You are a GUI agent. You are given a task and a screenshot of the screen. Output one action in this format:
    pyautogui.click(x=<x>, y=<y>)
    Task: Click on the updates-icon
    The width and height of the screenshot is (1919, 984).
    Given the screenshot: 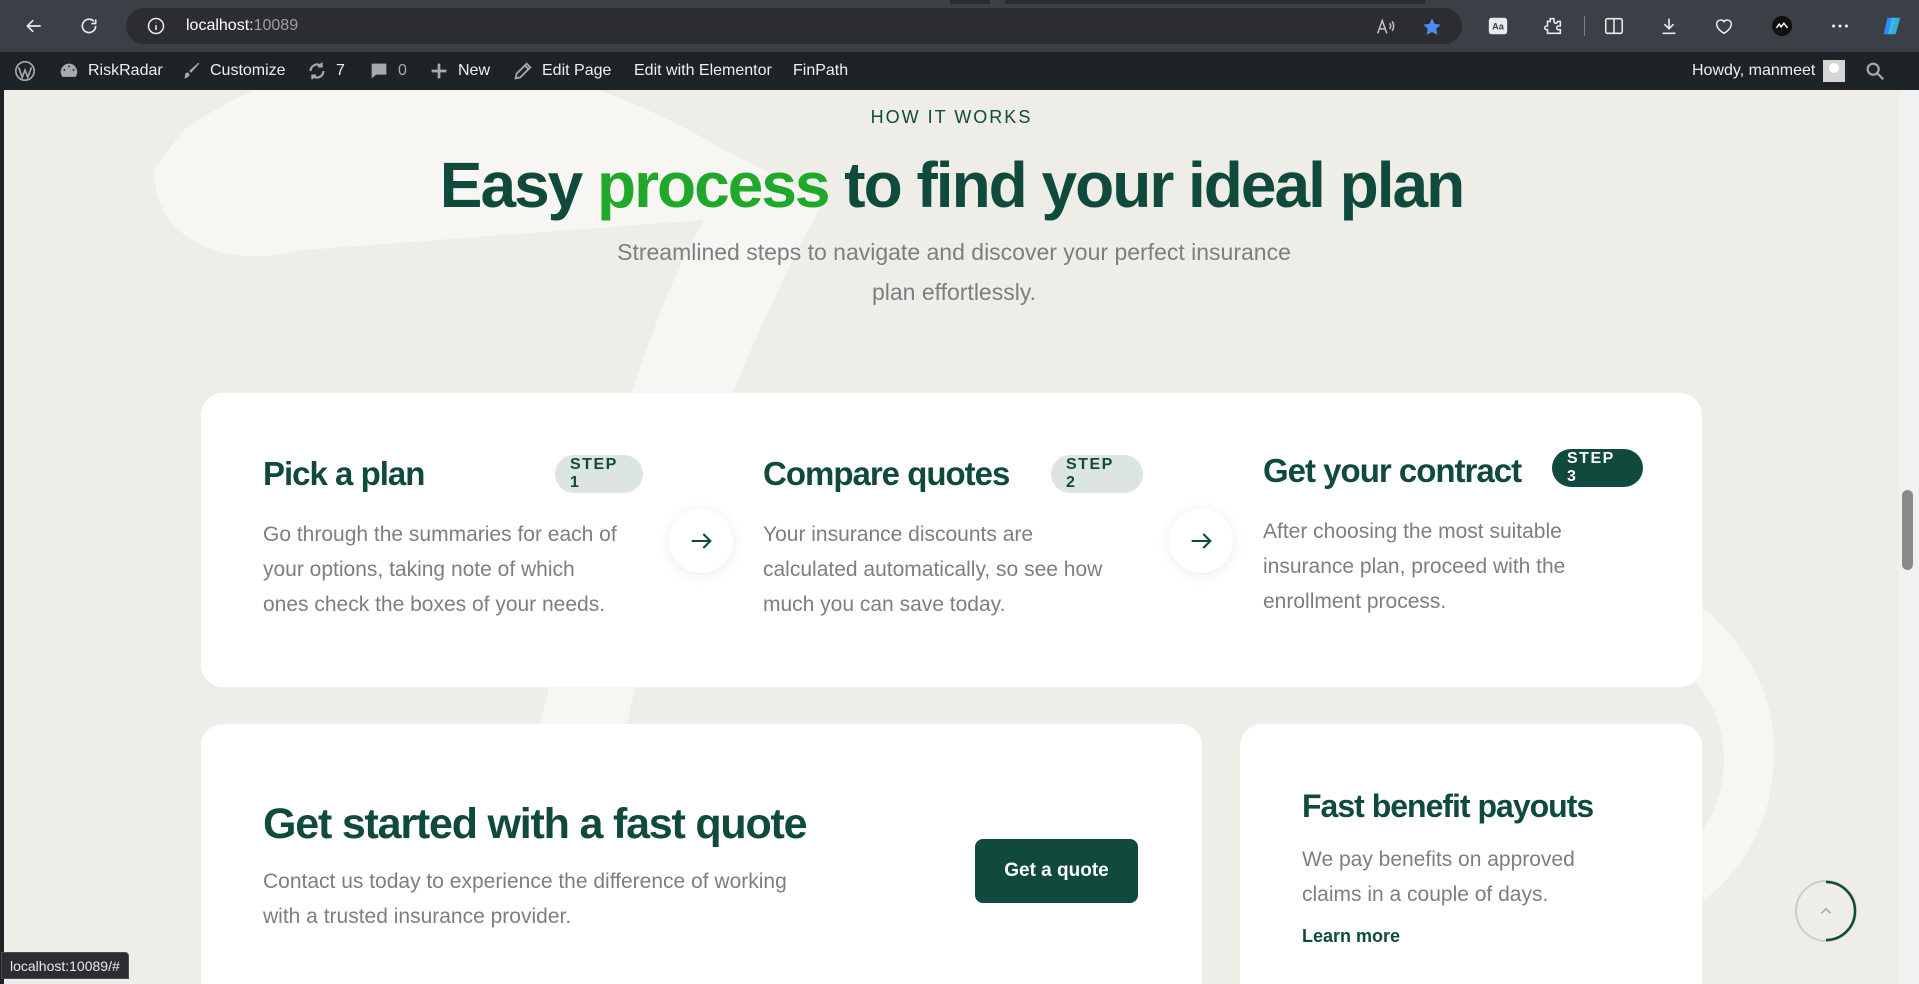 What is the action you would take?
    pyautogui.click(x=317, y=71)
    